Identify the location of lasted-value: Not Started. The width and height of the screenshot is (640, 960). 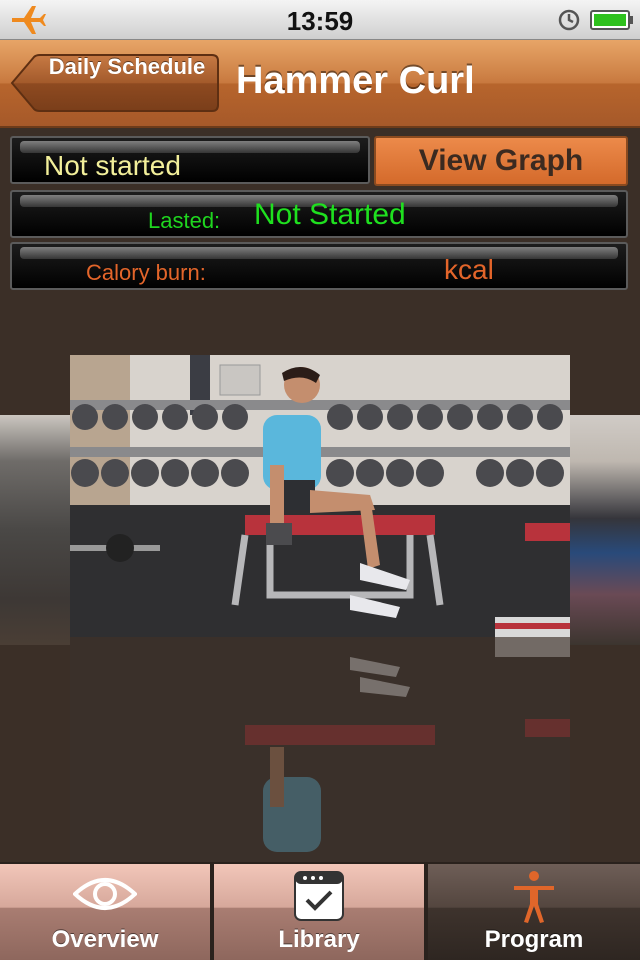
(330, 214).